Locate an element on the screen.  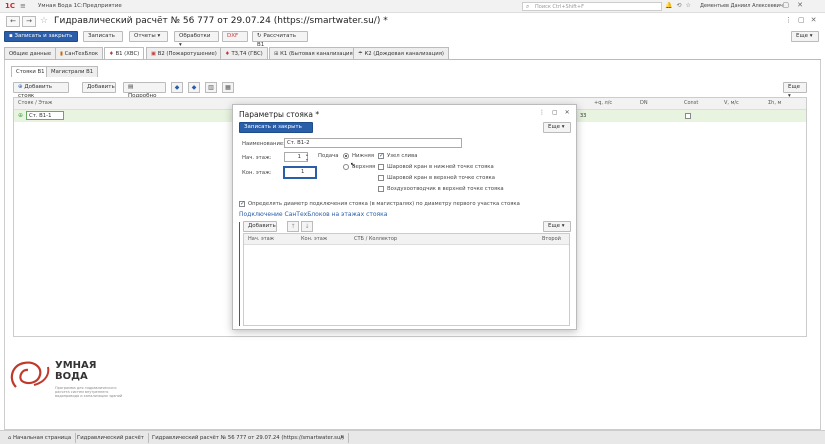
save-close-button: ▪ Записать и закрыть is located at coordinates (41, 36).